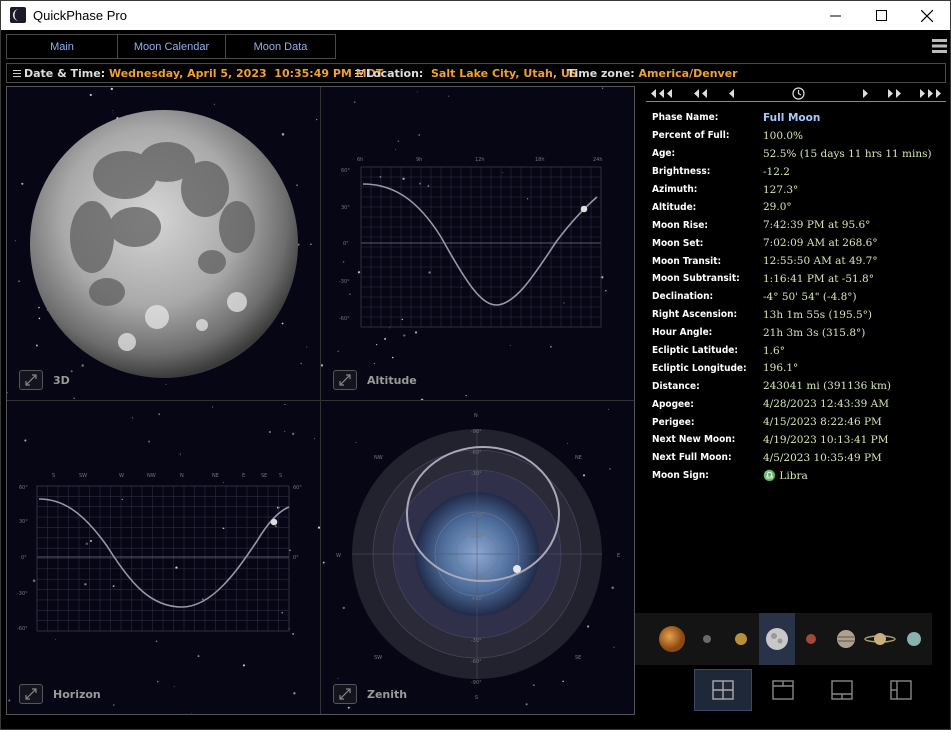  What do you see at coordinates (835, 15) in the screenshot?
I see `minimize-button` at bounding box center [835, 15].